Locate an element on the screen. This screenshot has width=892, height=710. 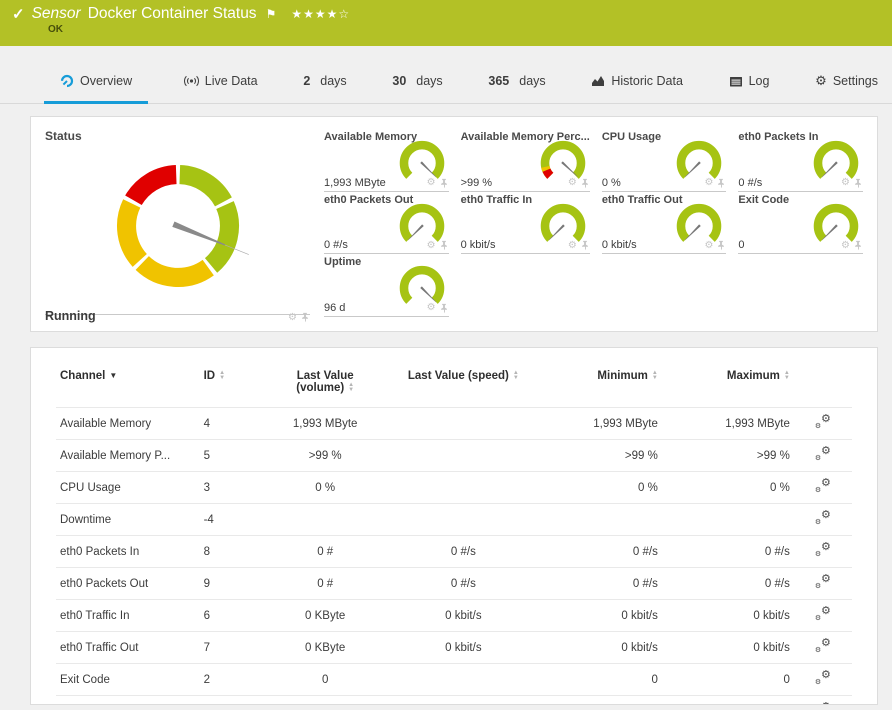
status-gauge-title: Status is located at coordinates (63, 136).